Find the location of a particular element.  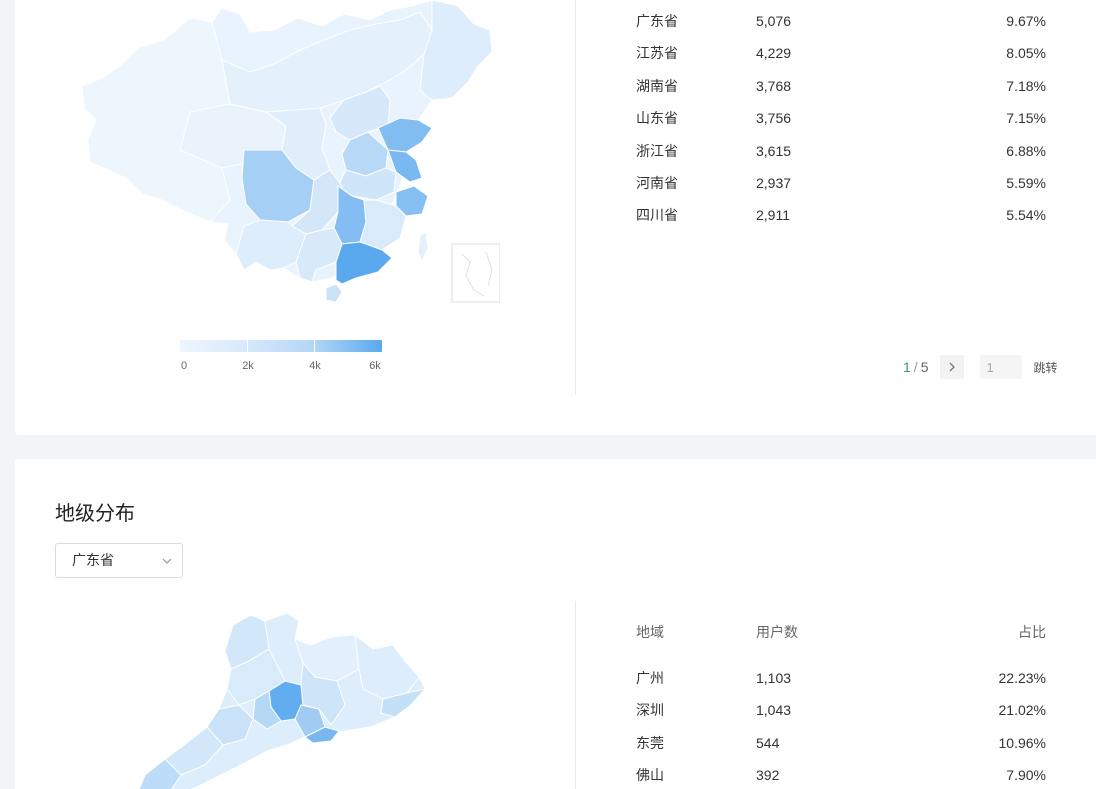

cell-users: 2,937 is located at coordinates (774, 182).